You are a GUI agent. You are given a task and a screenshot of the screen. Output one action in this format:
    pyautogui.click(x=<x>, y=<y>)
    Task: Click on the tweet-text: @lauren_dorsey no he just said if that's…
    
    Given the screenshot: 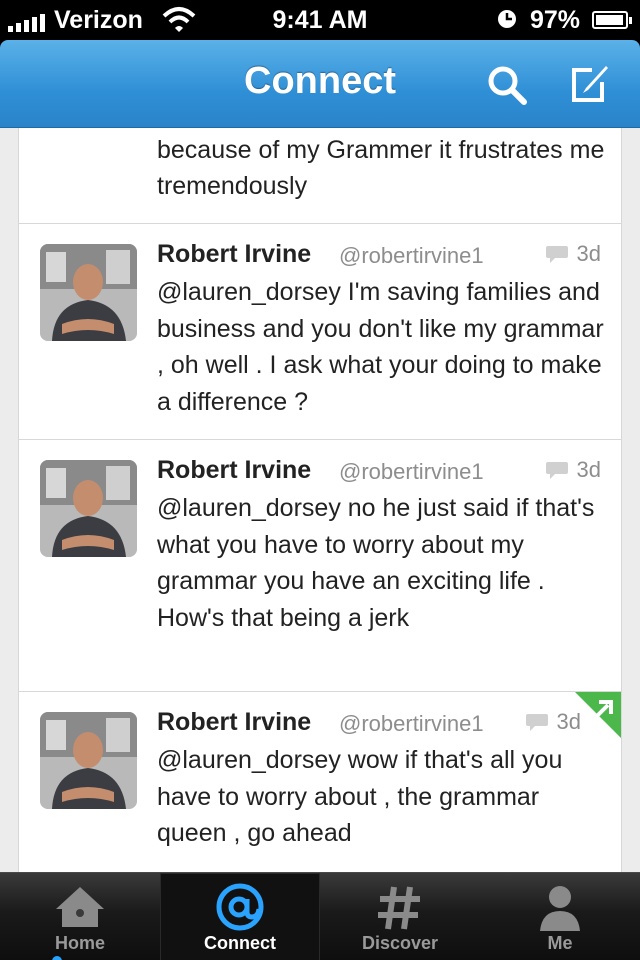 What is the action you would take?
    pyautogui.click(x=376, y=563)
    